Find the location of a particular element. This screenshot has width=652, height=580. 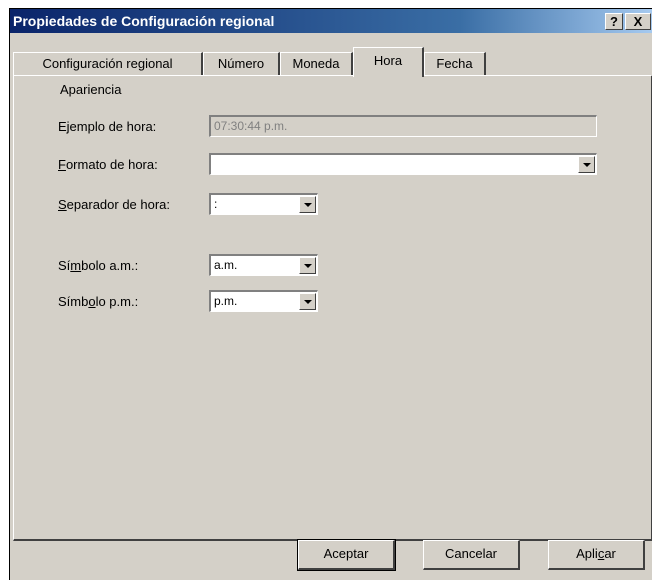

time-format-dropdown-button is located at coordinates (586, 164).